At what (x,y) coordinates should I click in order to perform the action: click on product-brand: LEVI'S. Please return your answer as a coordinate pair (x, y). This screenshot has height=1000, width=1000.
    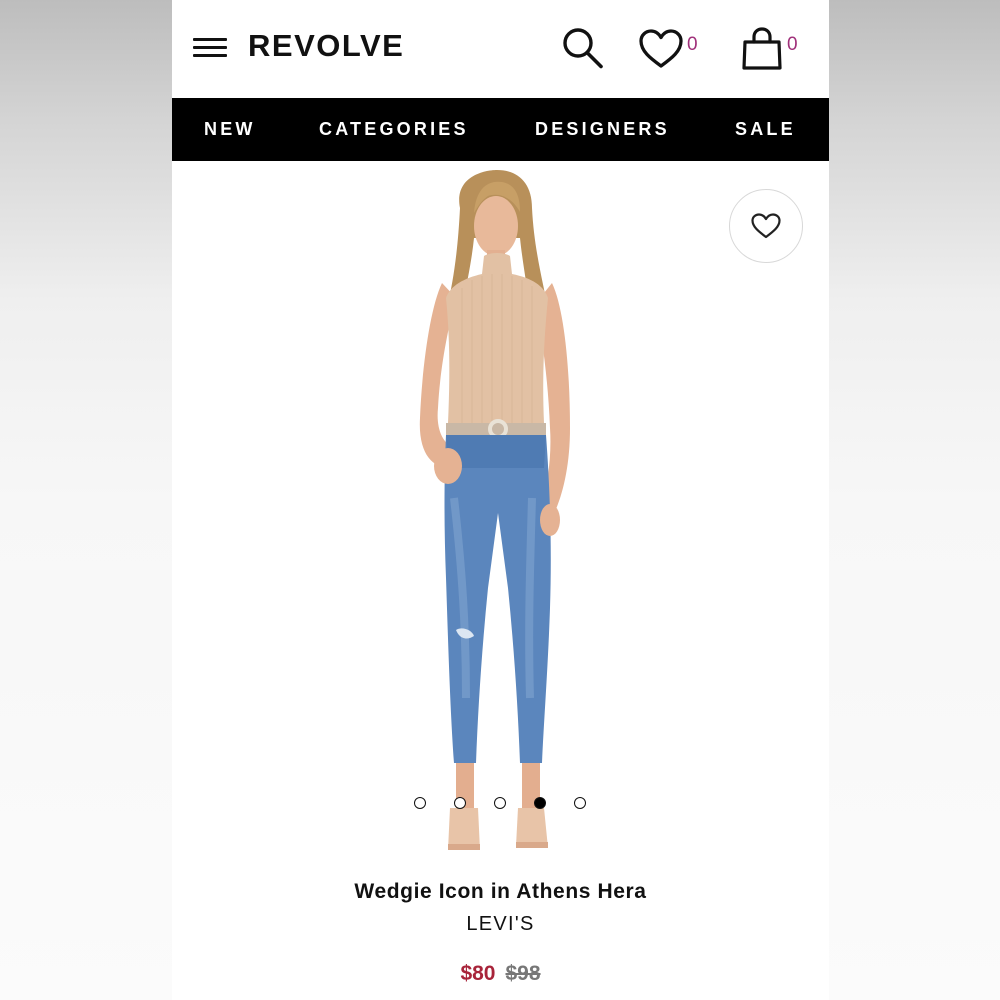
    Looking at the image, I should click on (500, 924).